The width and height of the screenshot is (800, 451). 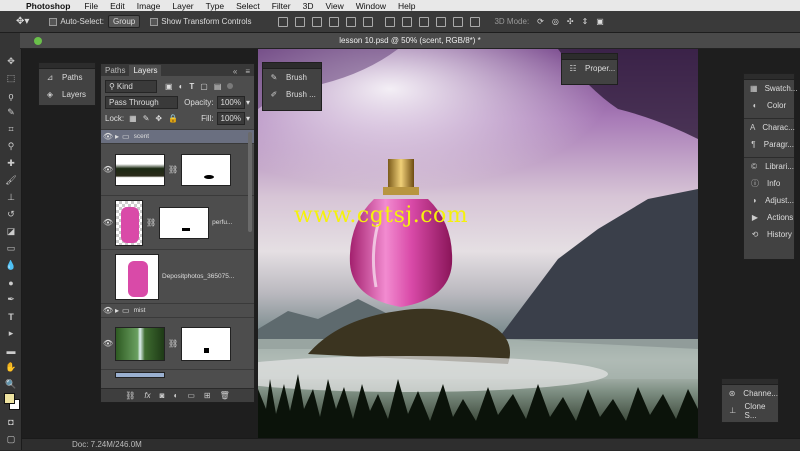 I want to click on screen-mode-icon: ▢, so click(x=11, y=439).